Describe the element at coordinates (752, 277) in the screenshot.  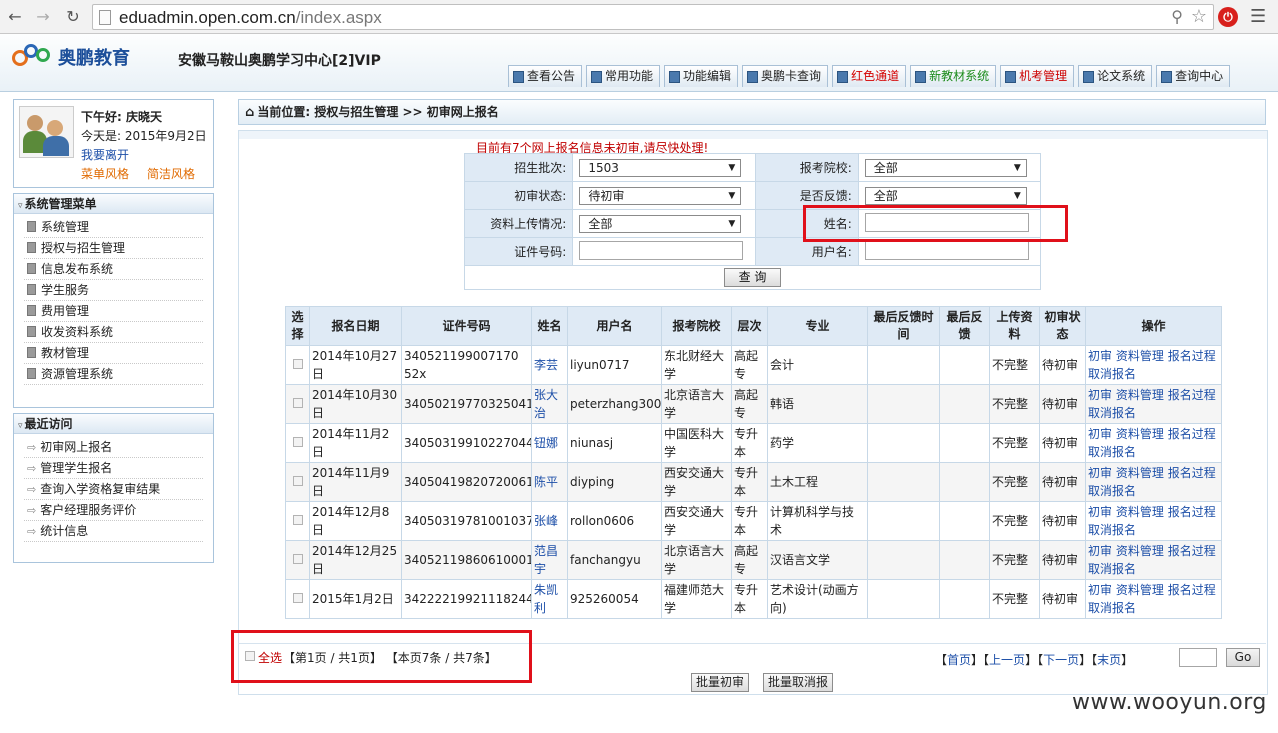
I see `query-button: 查 询` at that location.